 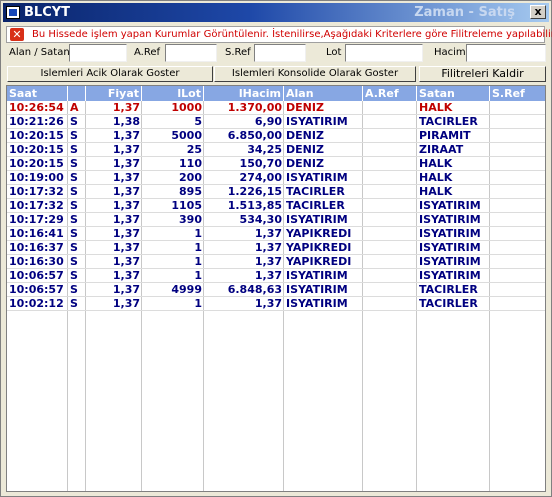 I want to click on header-sref: S.Ref, so click(x=517, y=93).